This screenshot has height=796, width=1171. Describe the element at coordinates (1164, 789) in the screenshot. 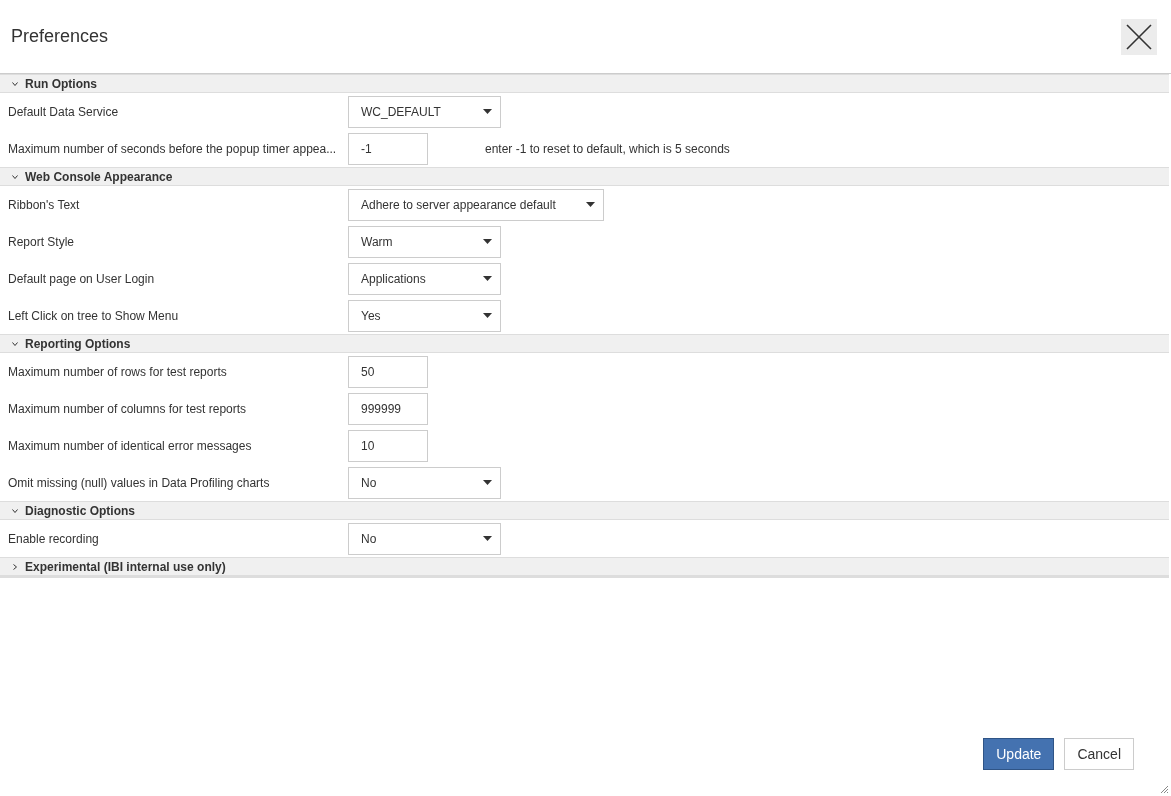

I see `resize-grip-icon` at that location.